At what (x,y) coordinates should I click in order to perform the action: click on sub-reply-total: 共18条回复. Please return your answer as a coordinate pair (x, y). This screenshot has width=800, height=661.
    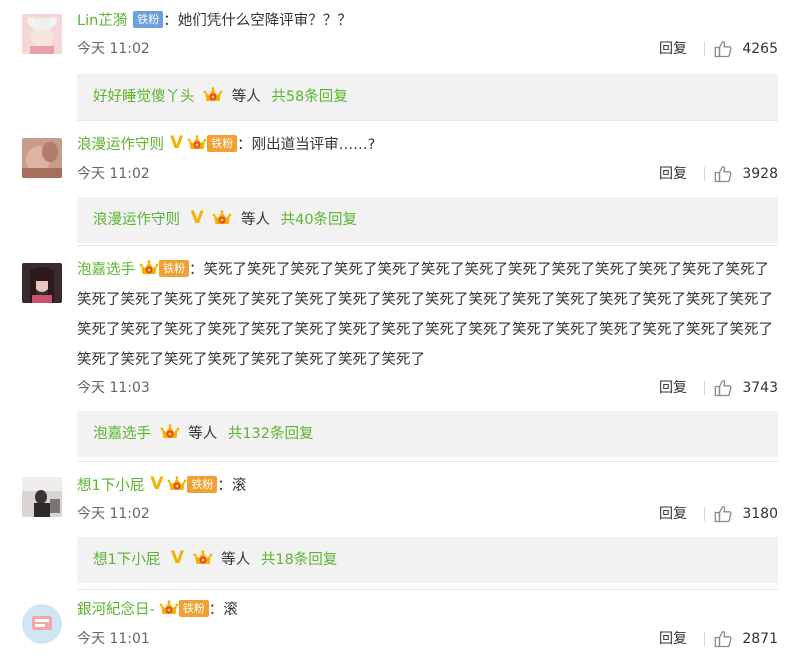
    Looking at the image, I should click on (299, 560).